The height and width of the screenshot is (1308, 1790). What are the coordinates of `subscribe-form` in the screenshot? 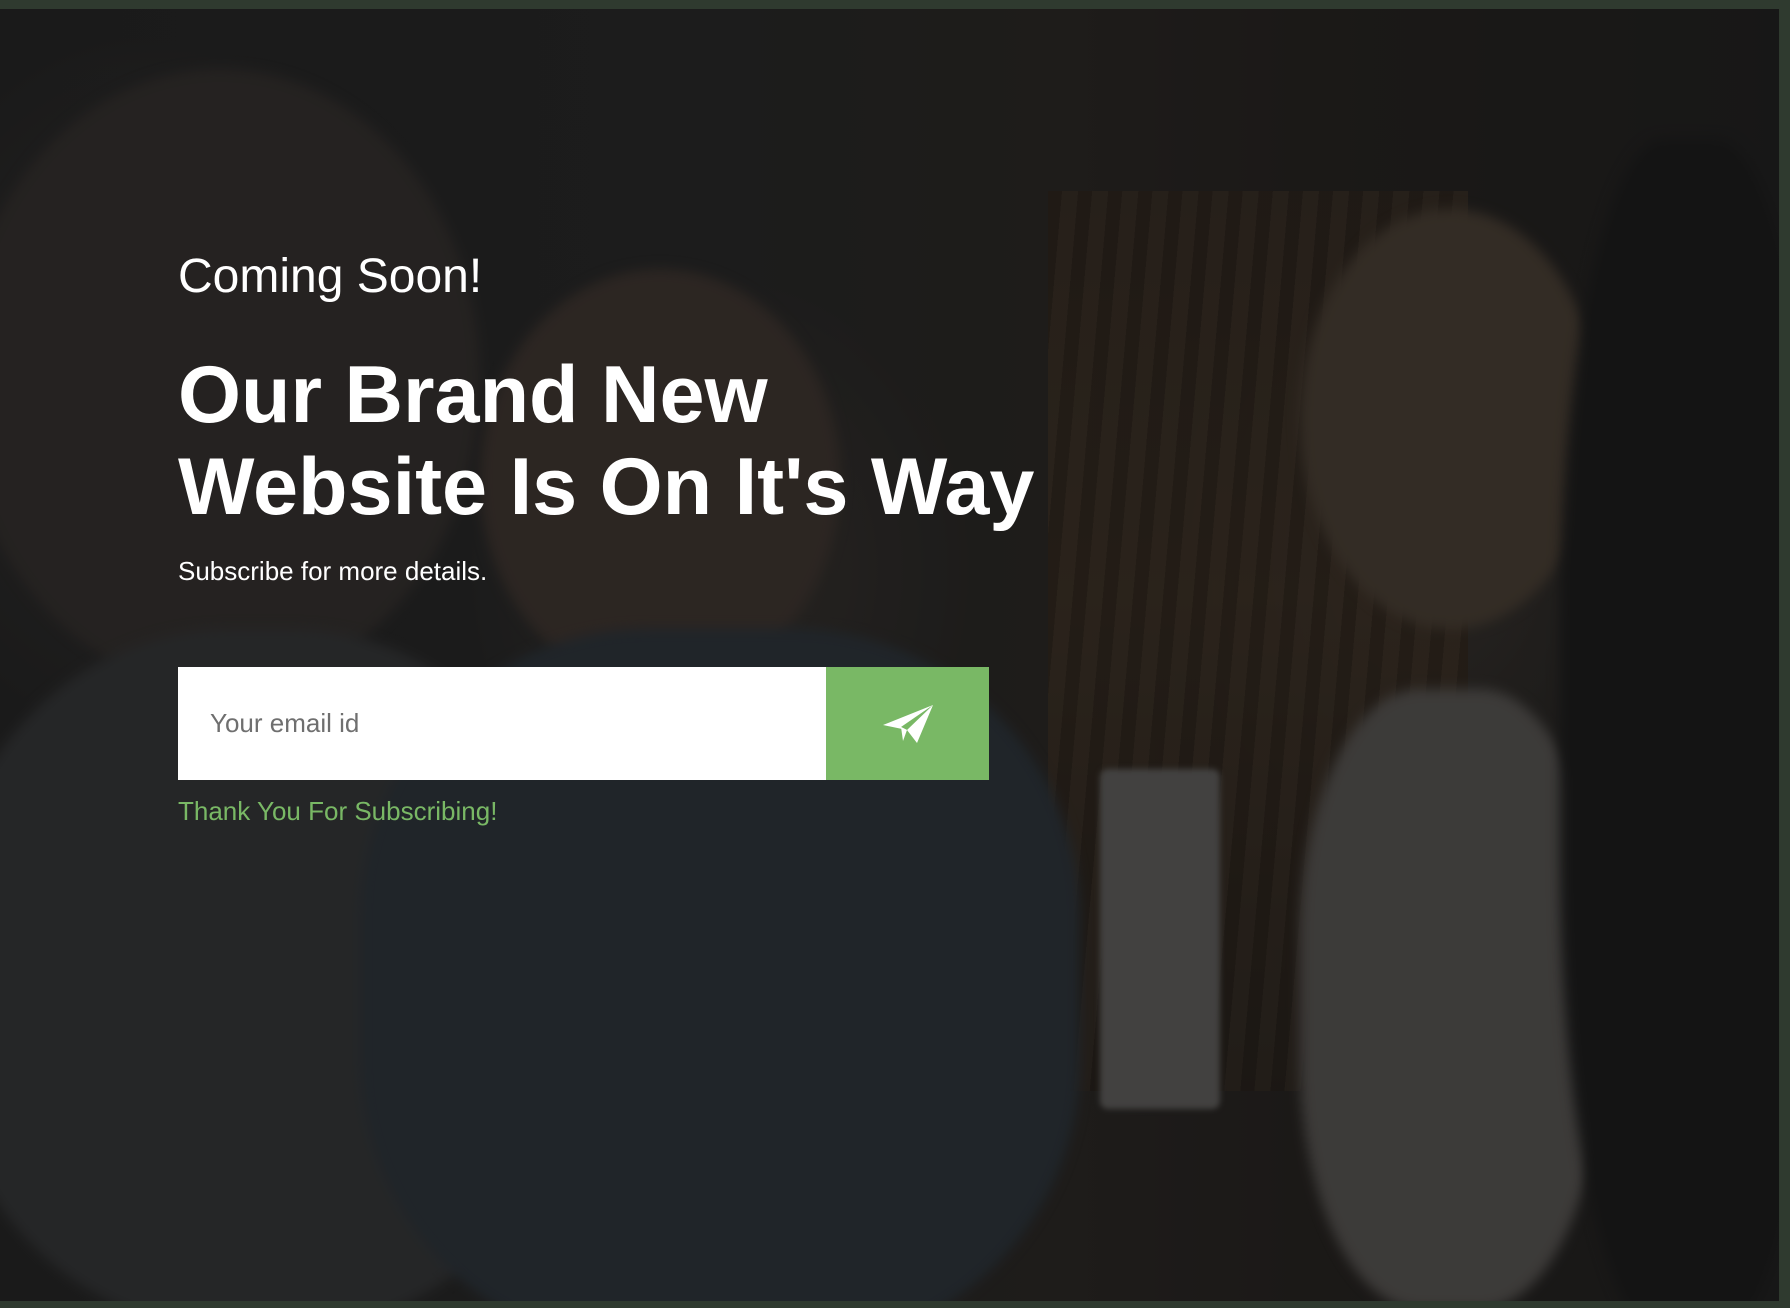 It's located at (583, 723).